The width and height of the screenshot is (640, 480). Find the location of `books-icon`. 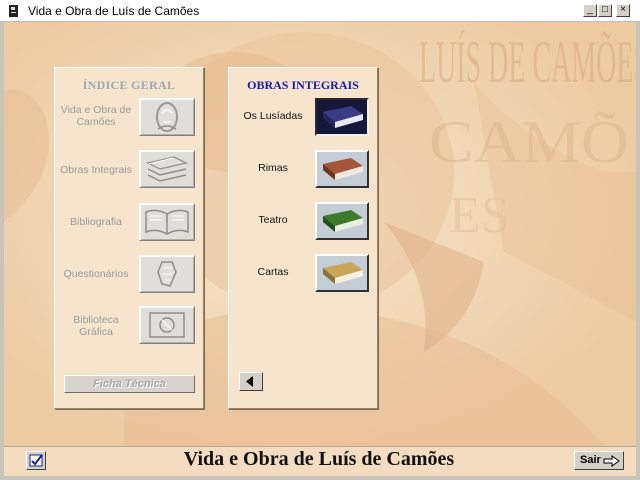

books-icon is located at coordinates (167, 169).